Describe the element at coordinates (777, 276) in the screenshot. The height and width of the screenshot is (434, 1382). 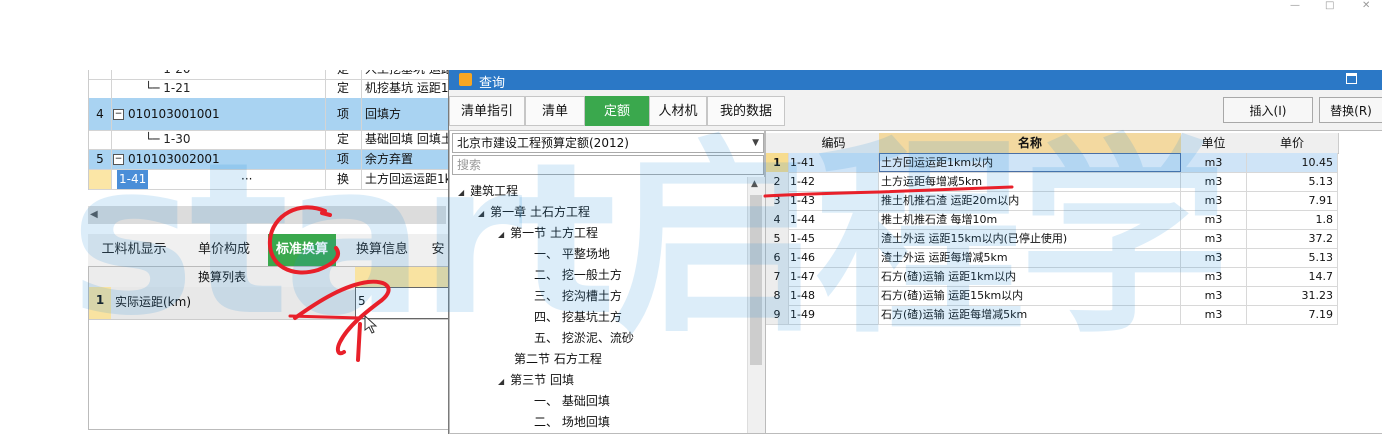
I see `row-number: 7` at that location.